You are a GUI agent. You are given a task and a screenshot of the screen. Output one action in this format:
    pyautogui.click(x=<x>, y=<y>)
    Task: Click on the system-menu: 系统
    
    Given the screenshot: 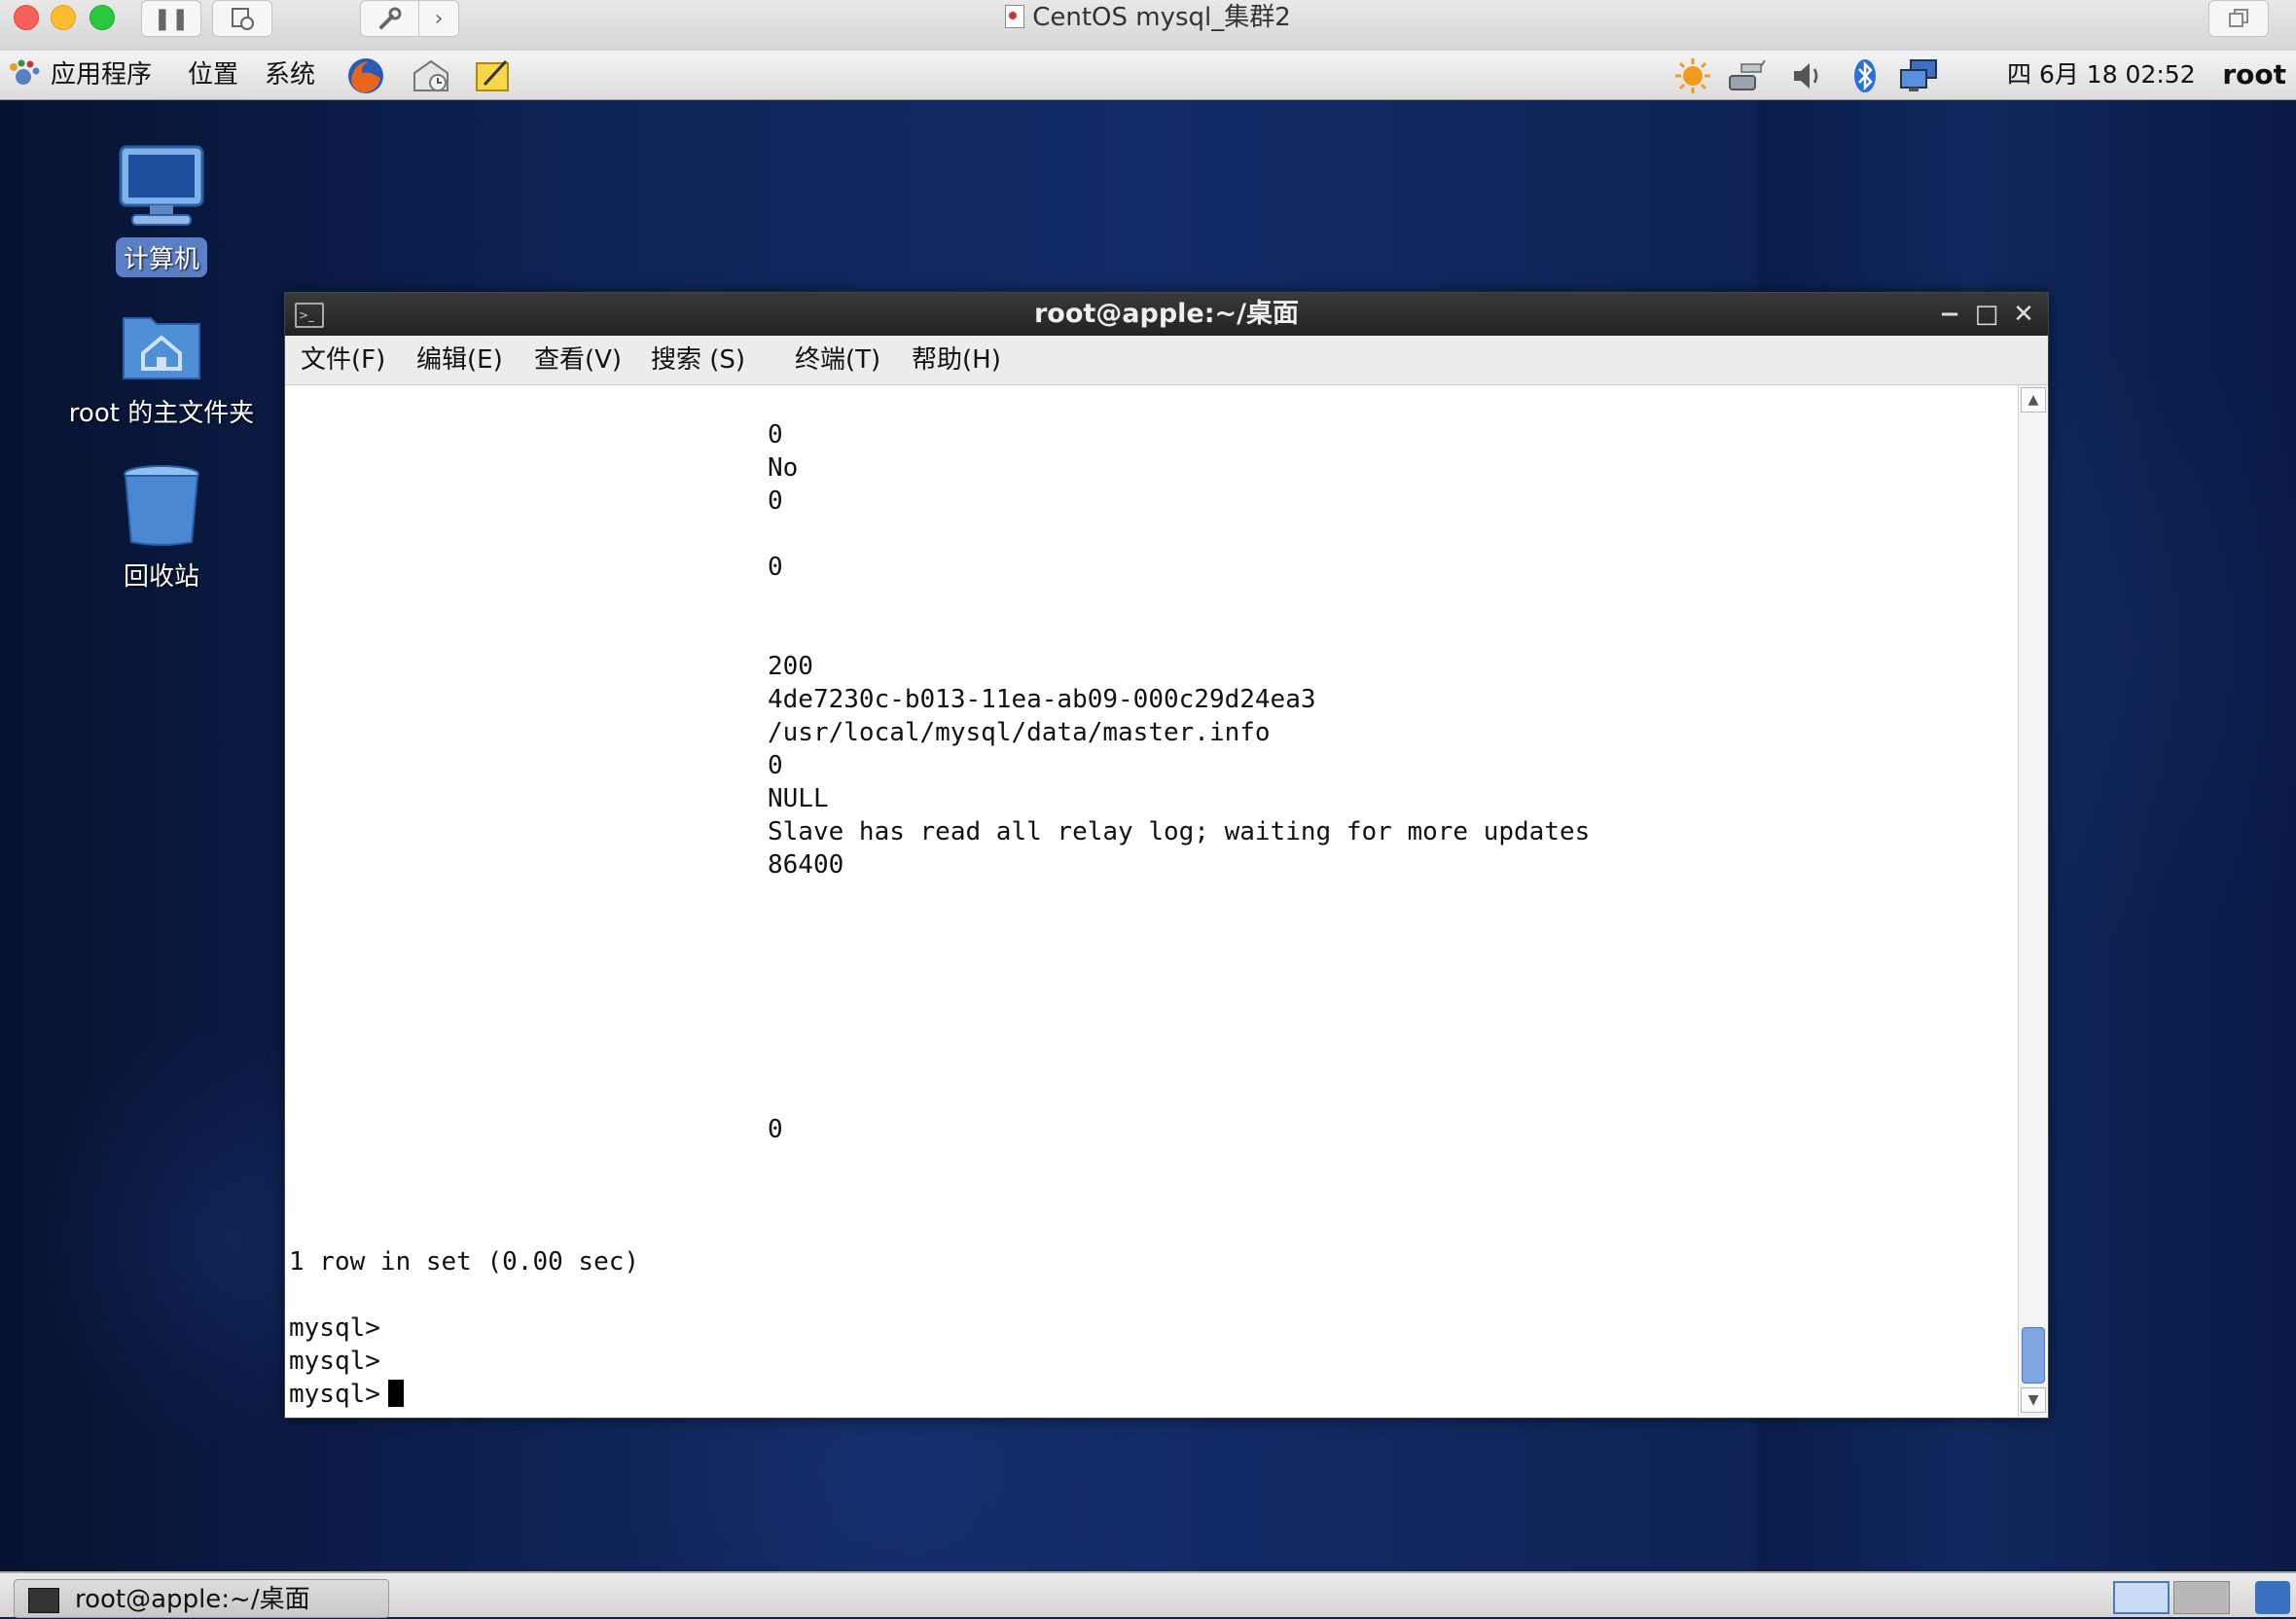 What is the action you would take?
    pyautogui.click(x=290, y=75)
    